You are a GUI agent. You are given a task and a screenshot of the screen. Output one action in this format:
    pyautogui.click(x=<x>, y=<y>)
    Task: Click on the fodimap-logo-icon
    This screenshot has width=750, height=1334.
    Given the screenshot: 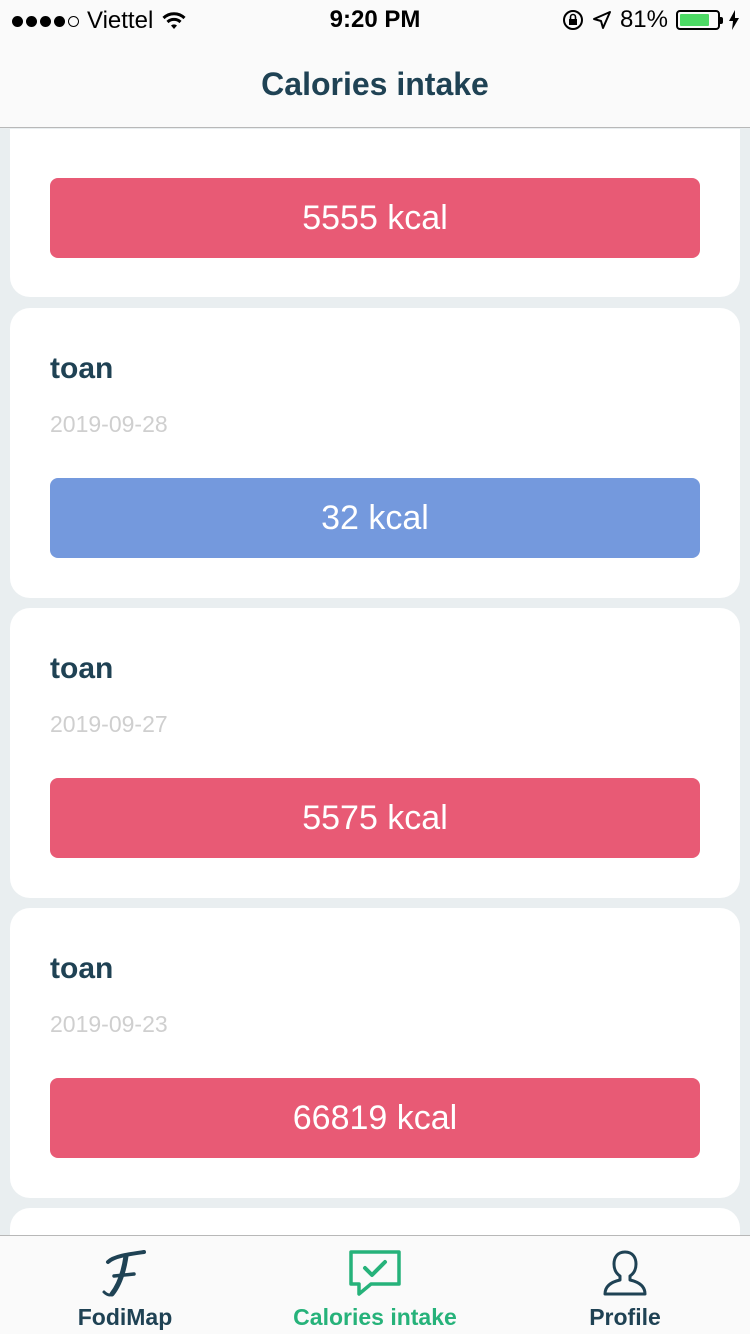 What is the action you would take?
    pyautogui.click(x=124, y=1273)
    